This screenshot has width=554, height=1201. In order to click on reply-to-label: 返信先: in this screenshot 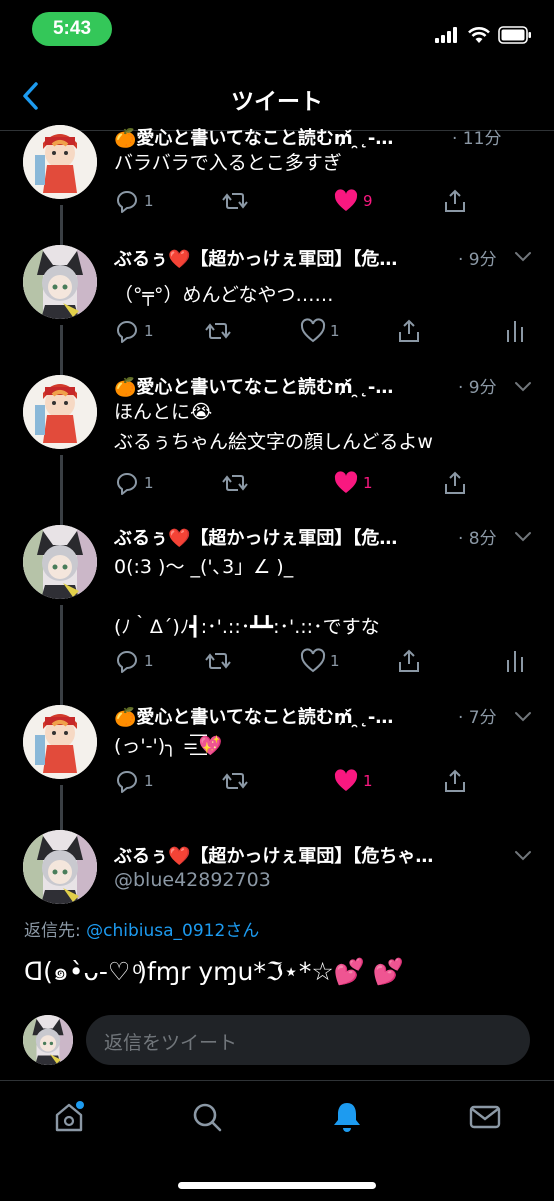, I will do `click(55, 931)`.